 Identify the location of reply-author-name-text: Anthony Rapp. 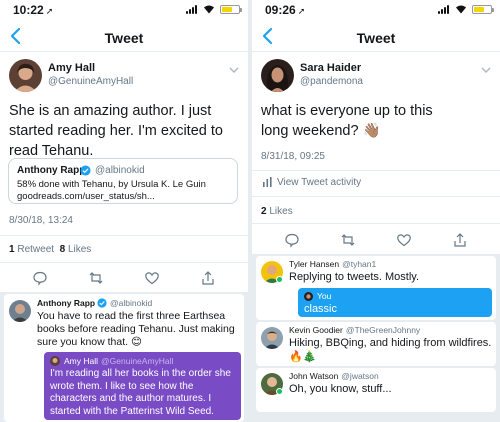
(66, 303).